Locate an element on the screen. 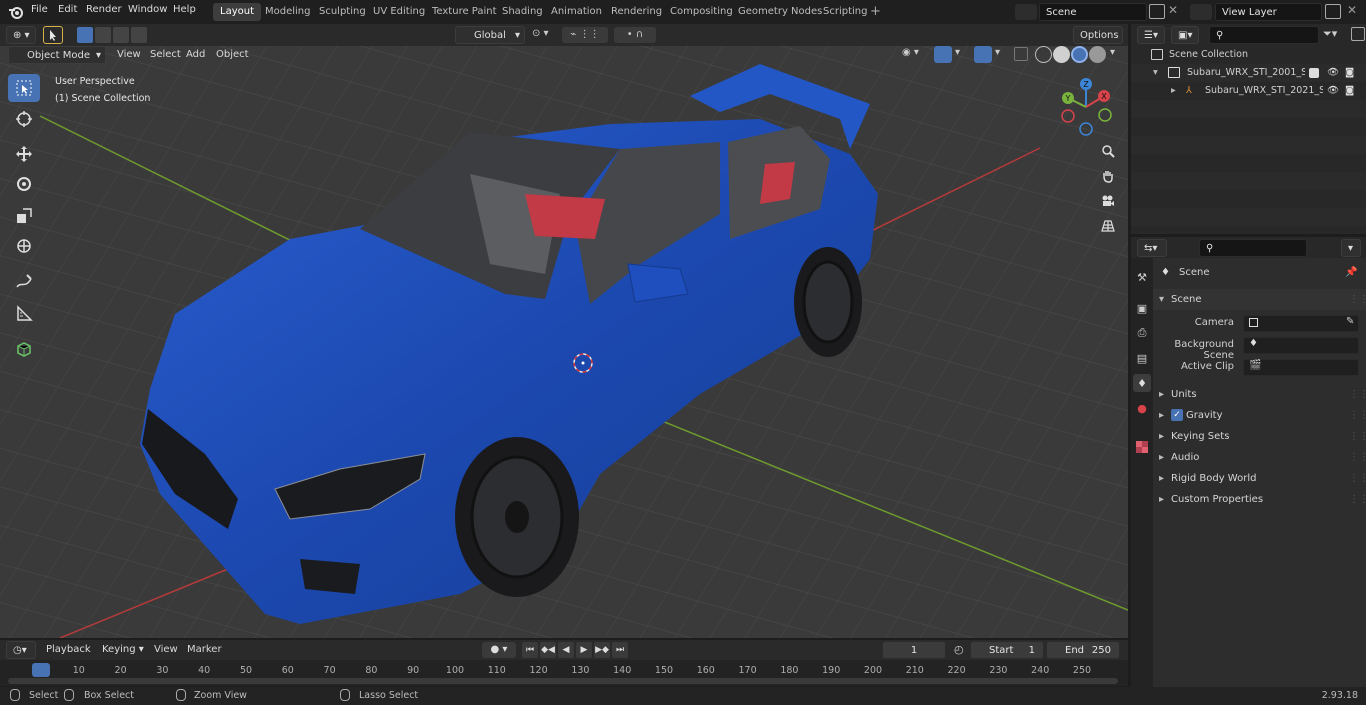  snap-toggle-icon: ⌁ ⋮⋮ is located at coordinates (585, 35).